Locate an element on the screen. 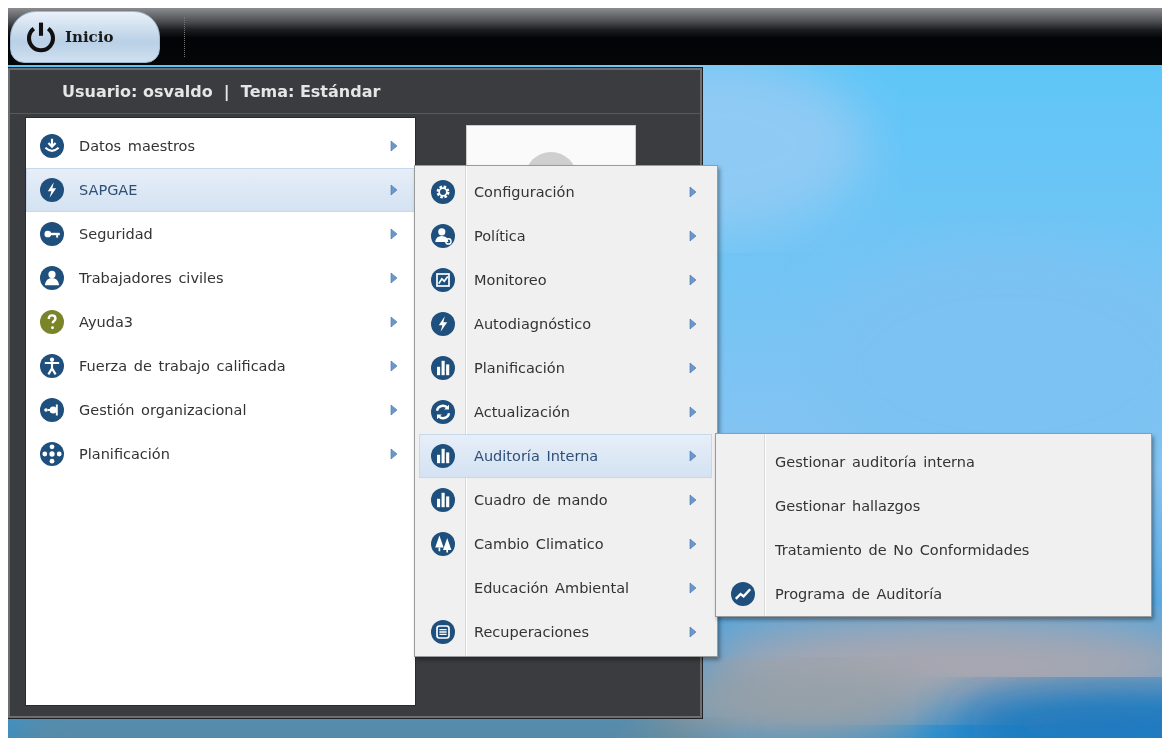 This screenshot has width=1162, height=738. refresh-icon is located at coordinates (443, 412).